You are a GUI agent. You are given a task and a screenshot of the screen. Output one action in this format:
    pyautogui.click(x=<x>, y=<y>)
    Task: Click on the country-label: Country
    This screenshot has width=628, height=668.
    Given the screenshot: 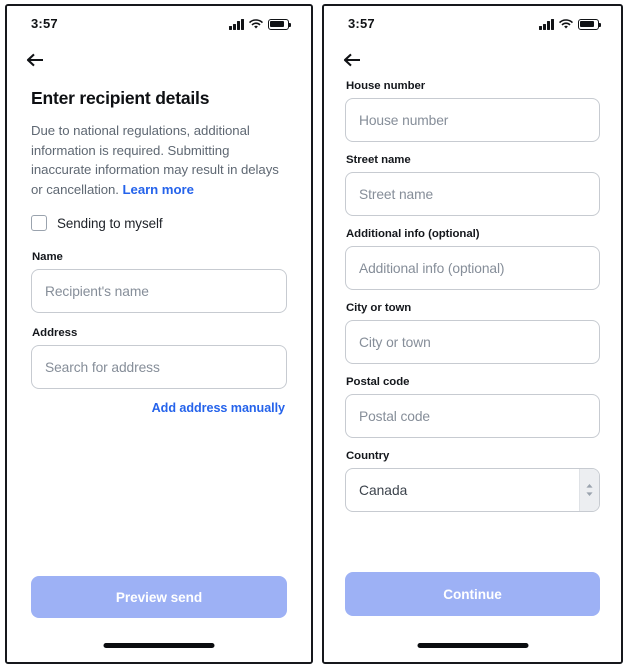 What is the action you would take?
    pyautogui.click(x=368, y=456)
    